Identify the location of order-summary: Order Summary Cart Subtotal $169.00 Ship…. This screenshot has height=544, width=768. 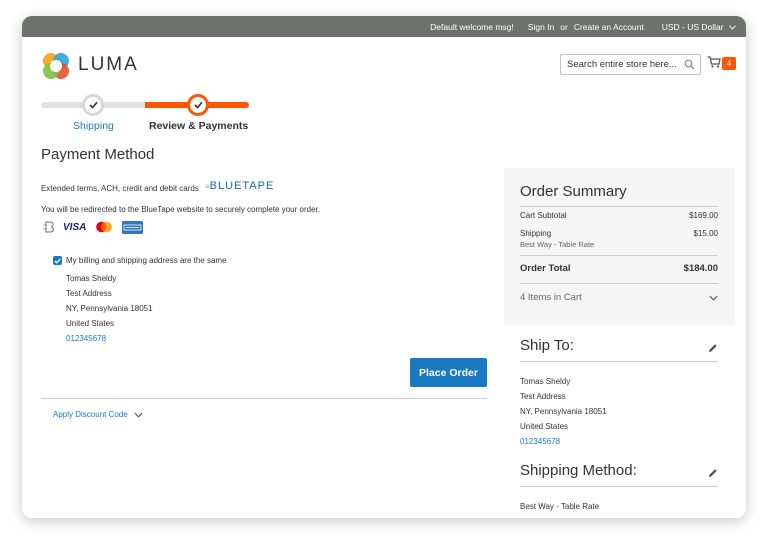
(619, 246).